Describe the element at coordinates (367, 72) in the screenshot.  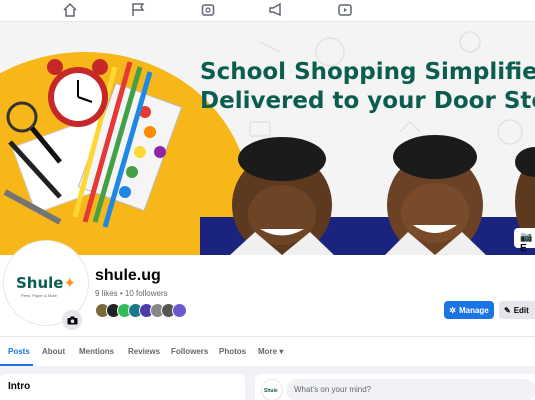
I see `cover-headline-line1: School Shopping Simplifie` at that location.